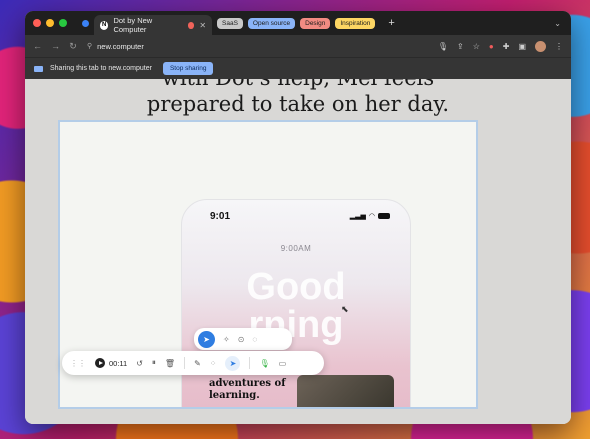  Describe the element at coordinates (226, 339) in the screenshot. I see `highlight-pointer-icon: ✧` at that location.